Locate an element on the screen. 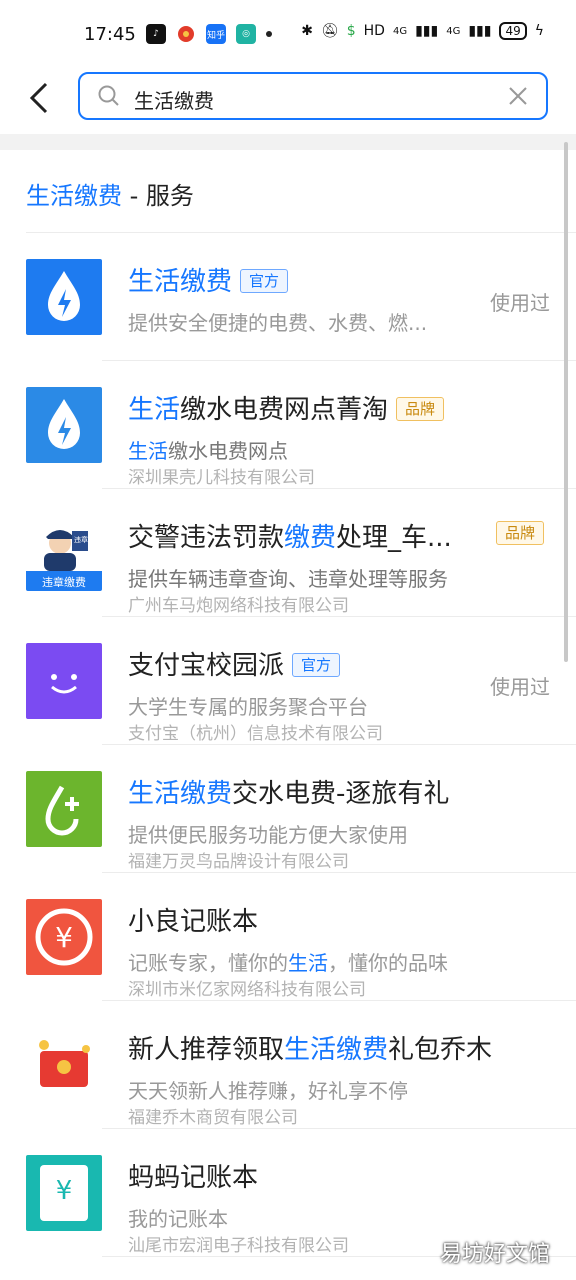  clear-icon is located at coordinates (518, 96).